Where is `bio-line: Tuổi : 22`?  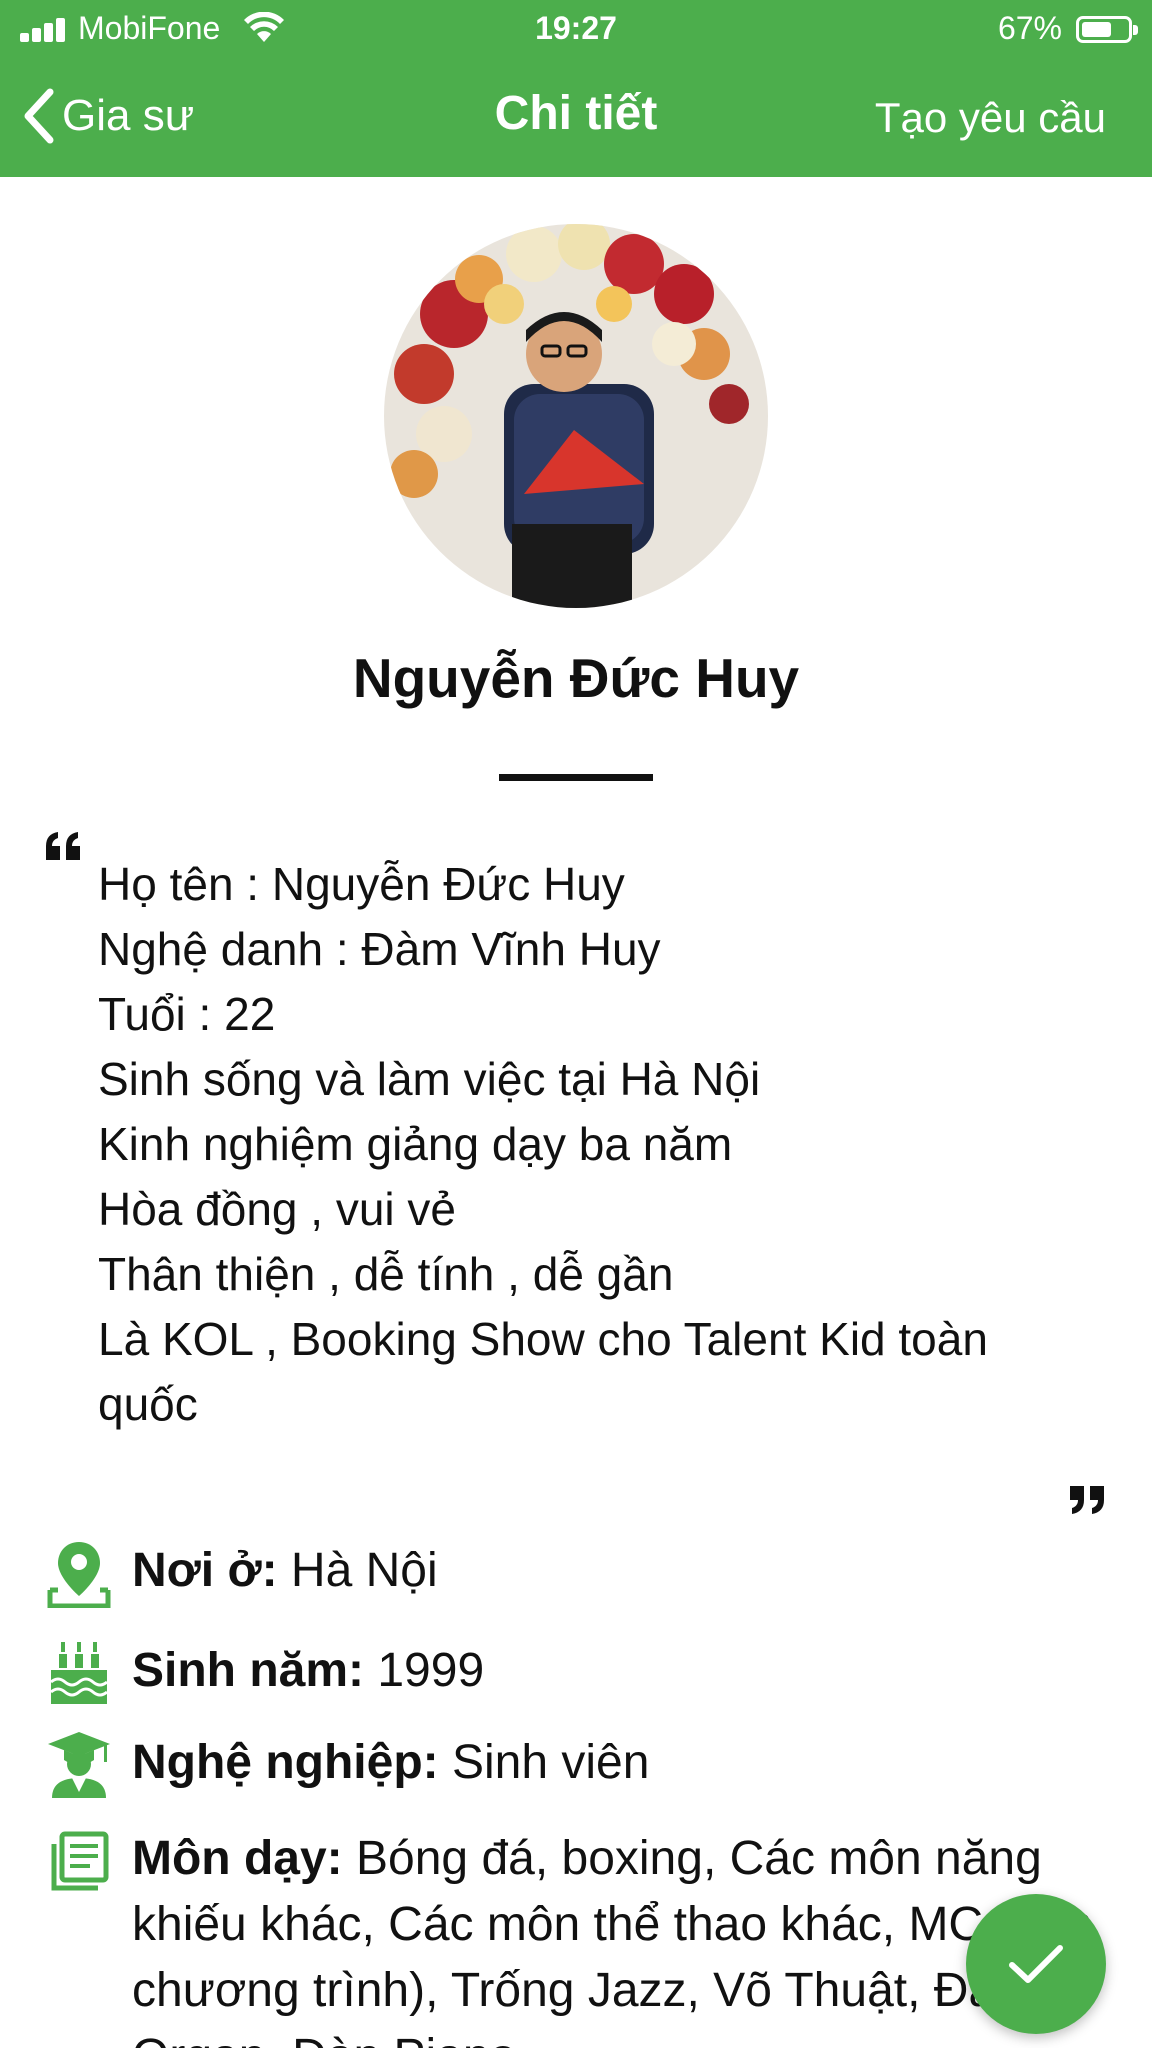
bio-line: Tuổi : 22 is located at coordinates (187, 1014).